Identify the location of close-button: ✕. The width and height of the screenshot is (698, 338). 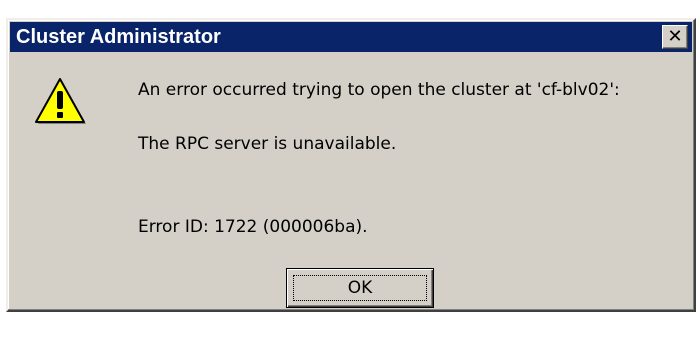
(675, 37).